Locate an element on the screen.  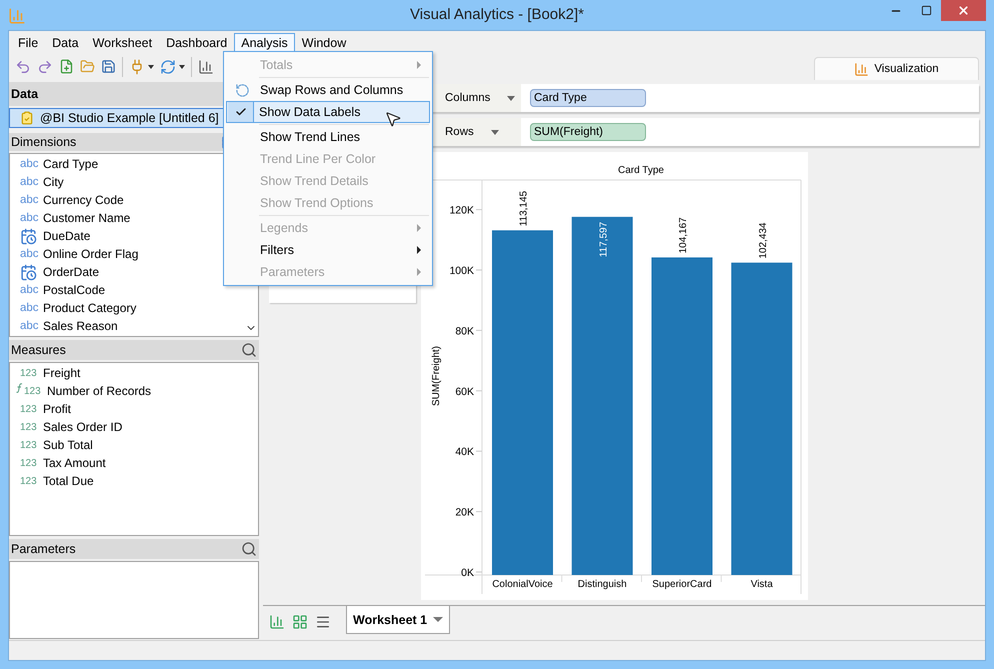
field-name: Tax Amount is located at coordinates (74, 463).